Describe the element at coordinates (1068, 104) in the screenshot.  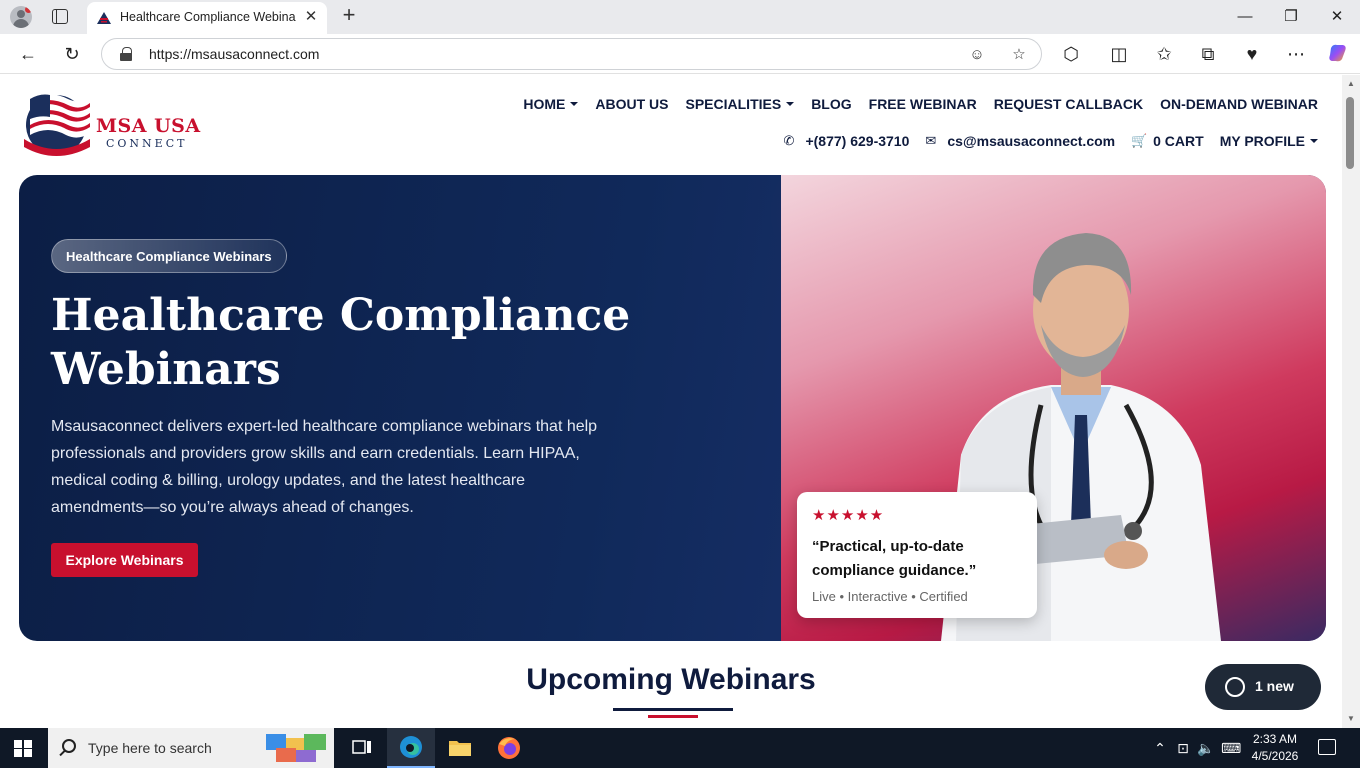
I see `nav-request-callback: REQUEST CALLBACK` at that location.